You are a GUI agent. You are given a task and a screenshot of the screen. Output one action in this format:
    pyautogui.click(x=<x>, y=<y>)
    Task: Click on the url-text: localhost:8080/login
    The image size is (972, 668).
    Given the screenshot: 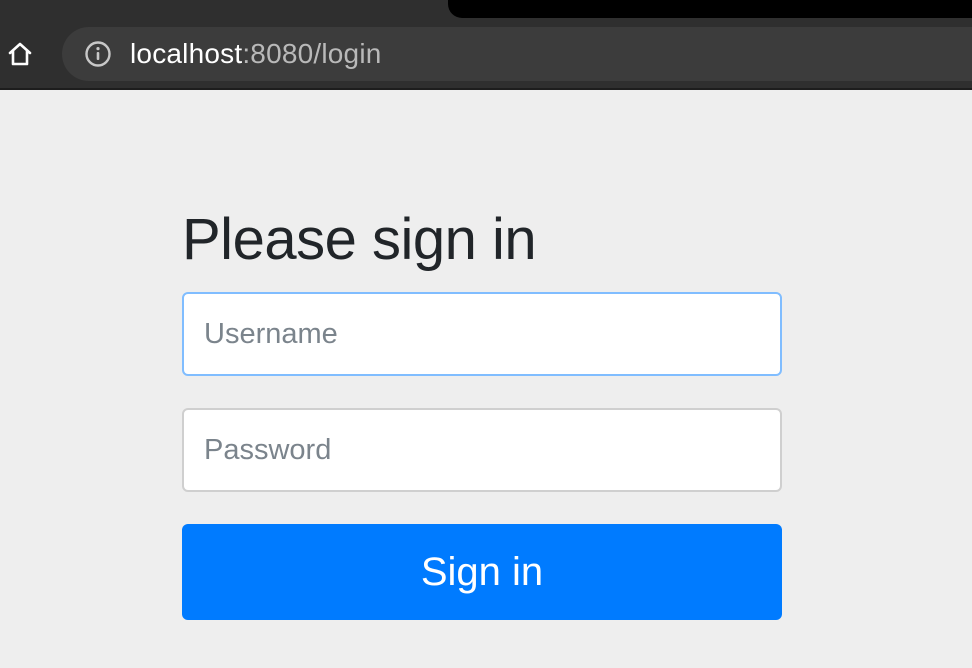 What is the action you would take?
    pyautogui.click(x=256, y=54)
    